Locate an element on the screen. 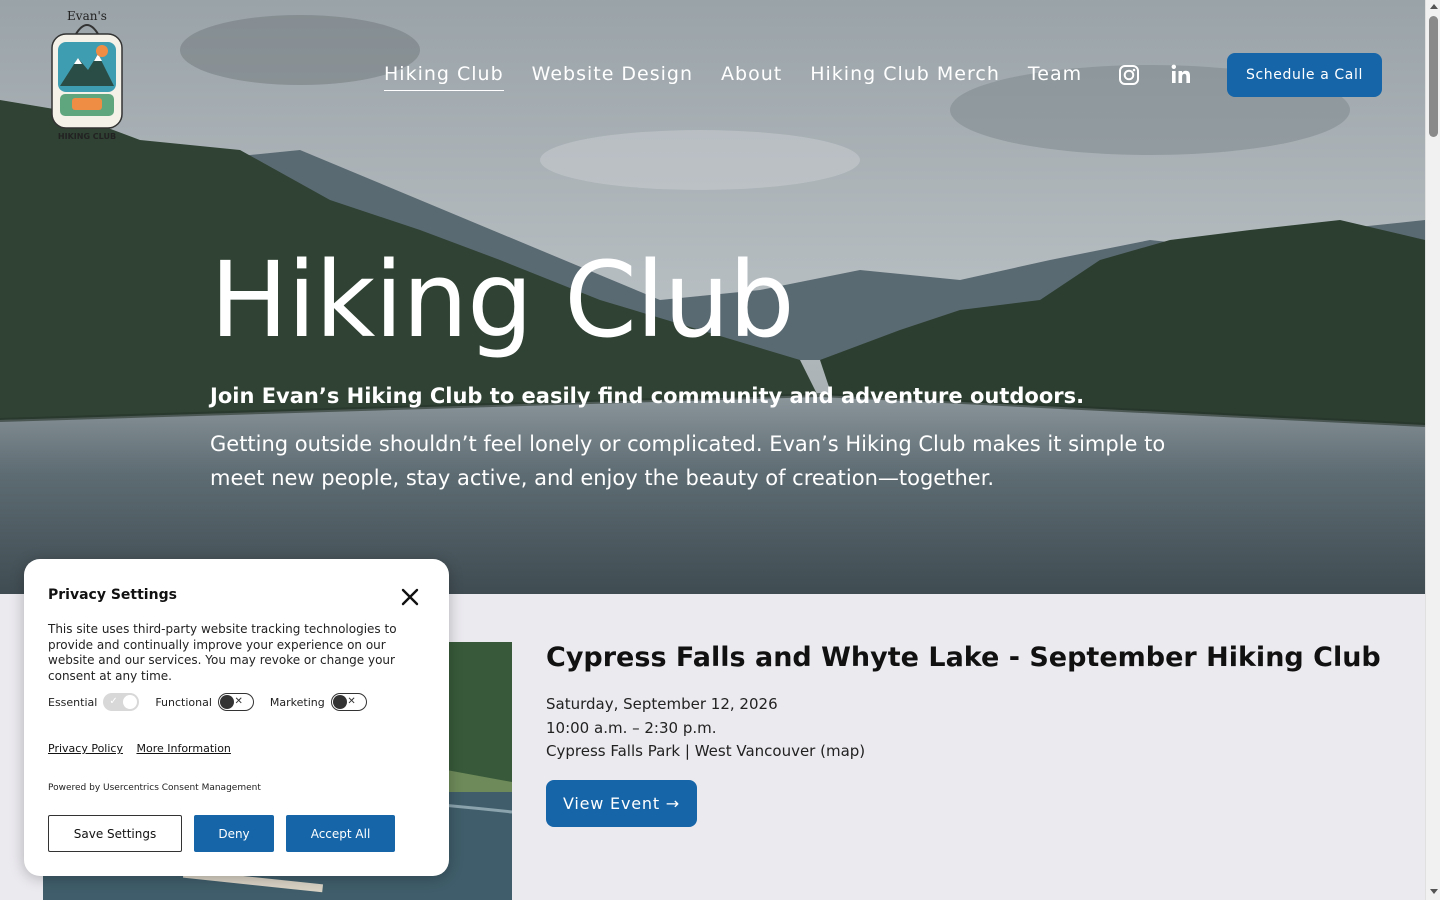 This screenshot has width=1440, height=900. functional-switch: ✕ is located at coordinates (235, 702).